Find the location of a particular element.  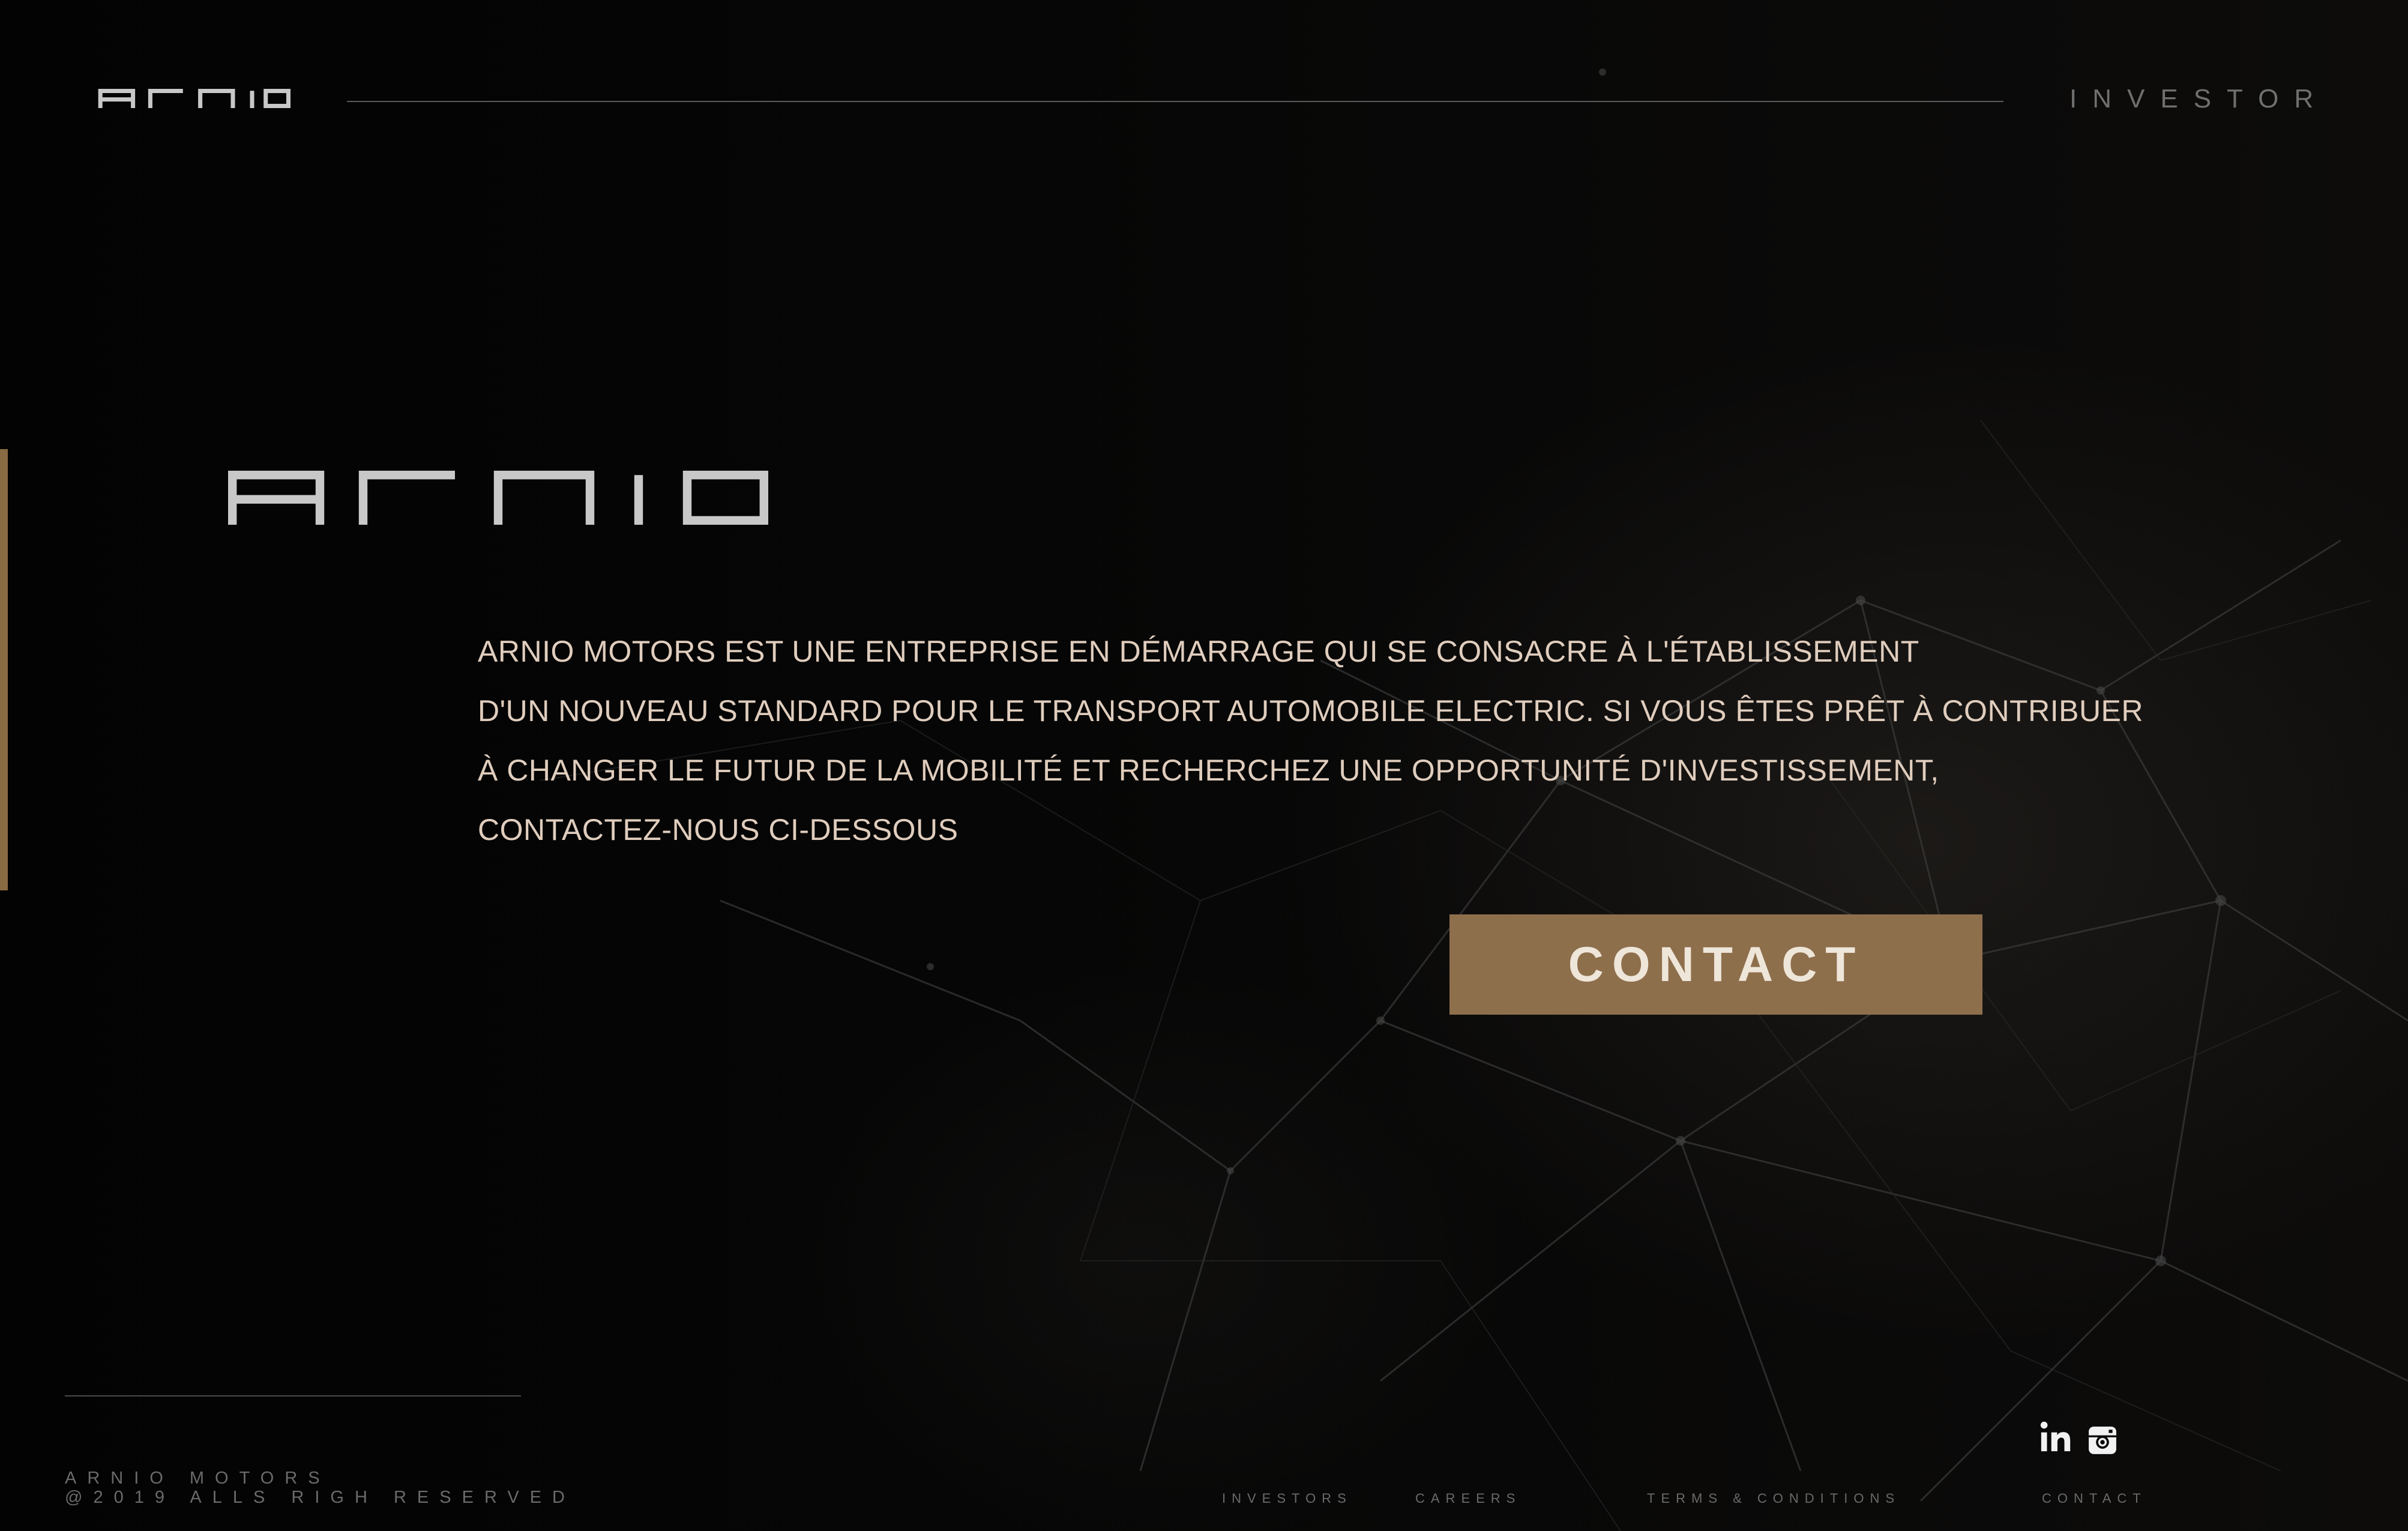

footer-link-terms: TERMS & CONDITIONS is located at coordinates (1774, 1498).